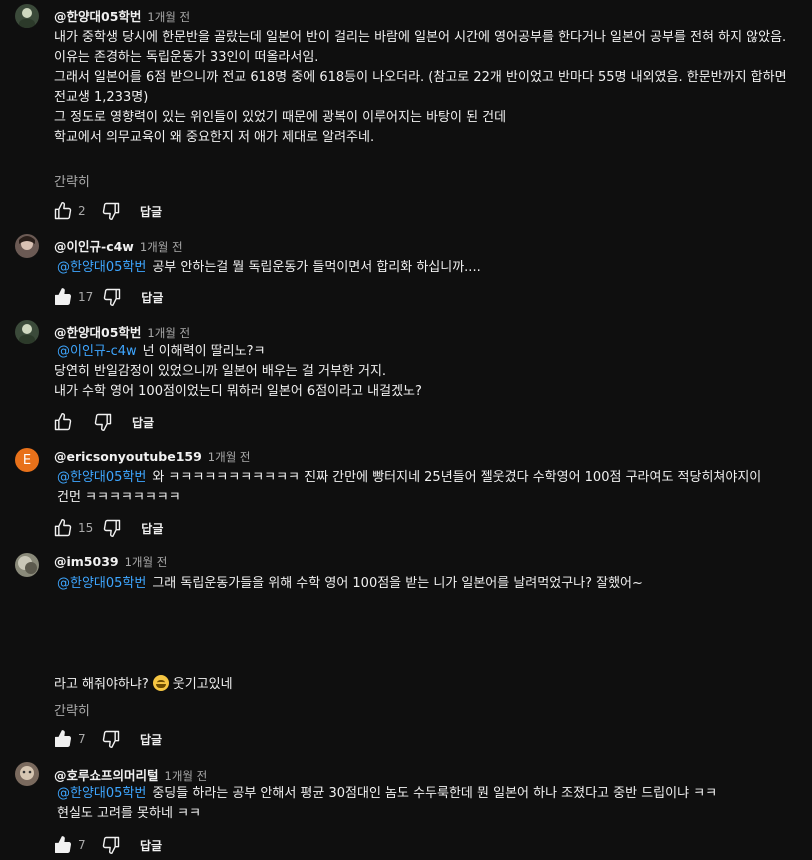  I want to click on author-name: @im5039, so click(86, 561).